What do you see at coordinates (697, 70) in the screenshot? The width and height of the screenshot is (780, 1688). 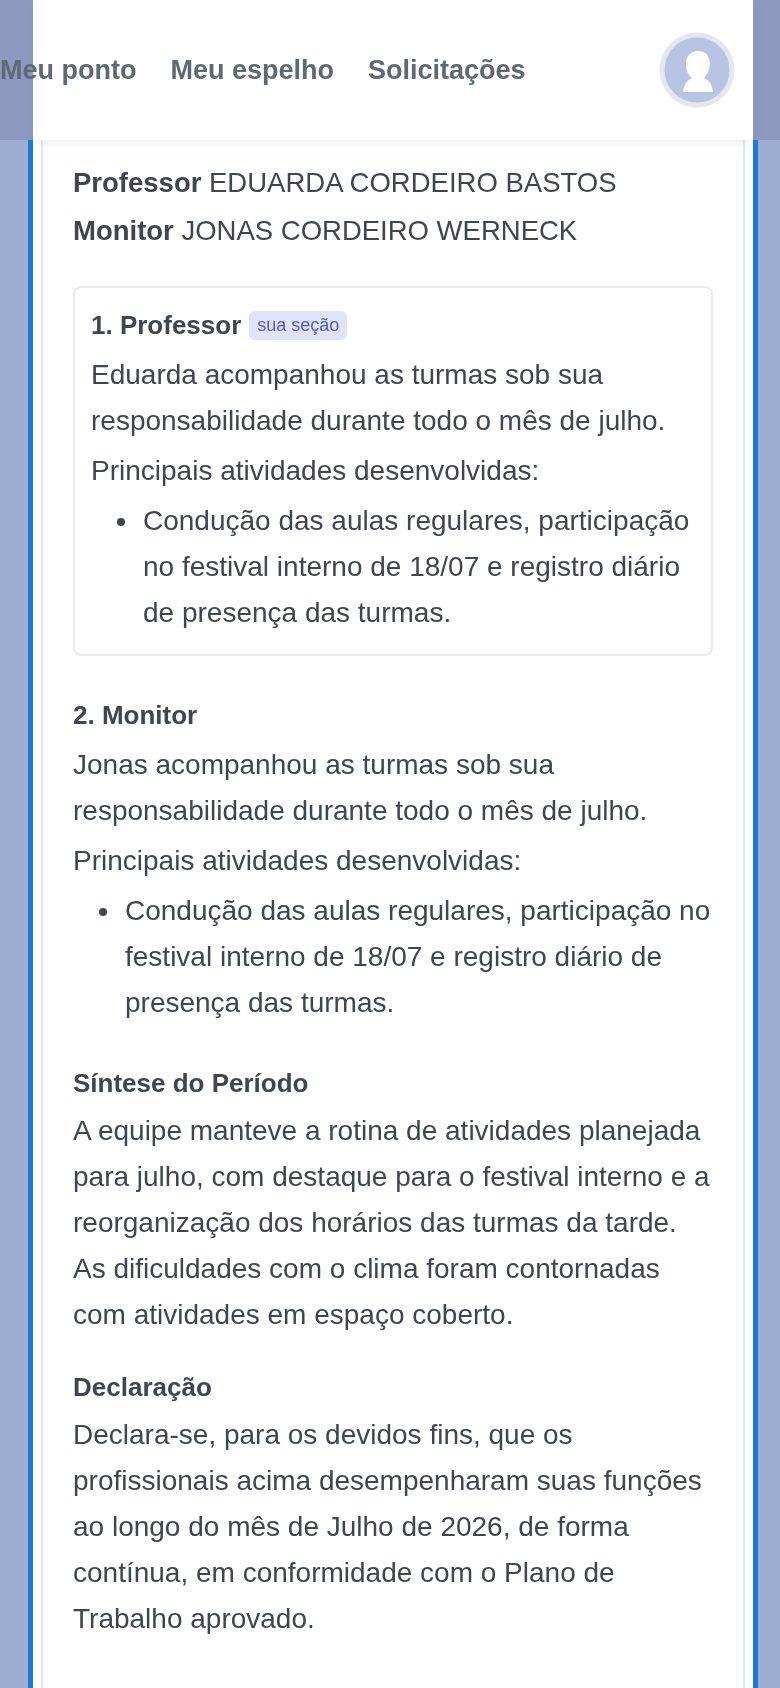 I see `avatar-icon` at bounding box center [697, 70].